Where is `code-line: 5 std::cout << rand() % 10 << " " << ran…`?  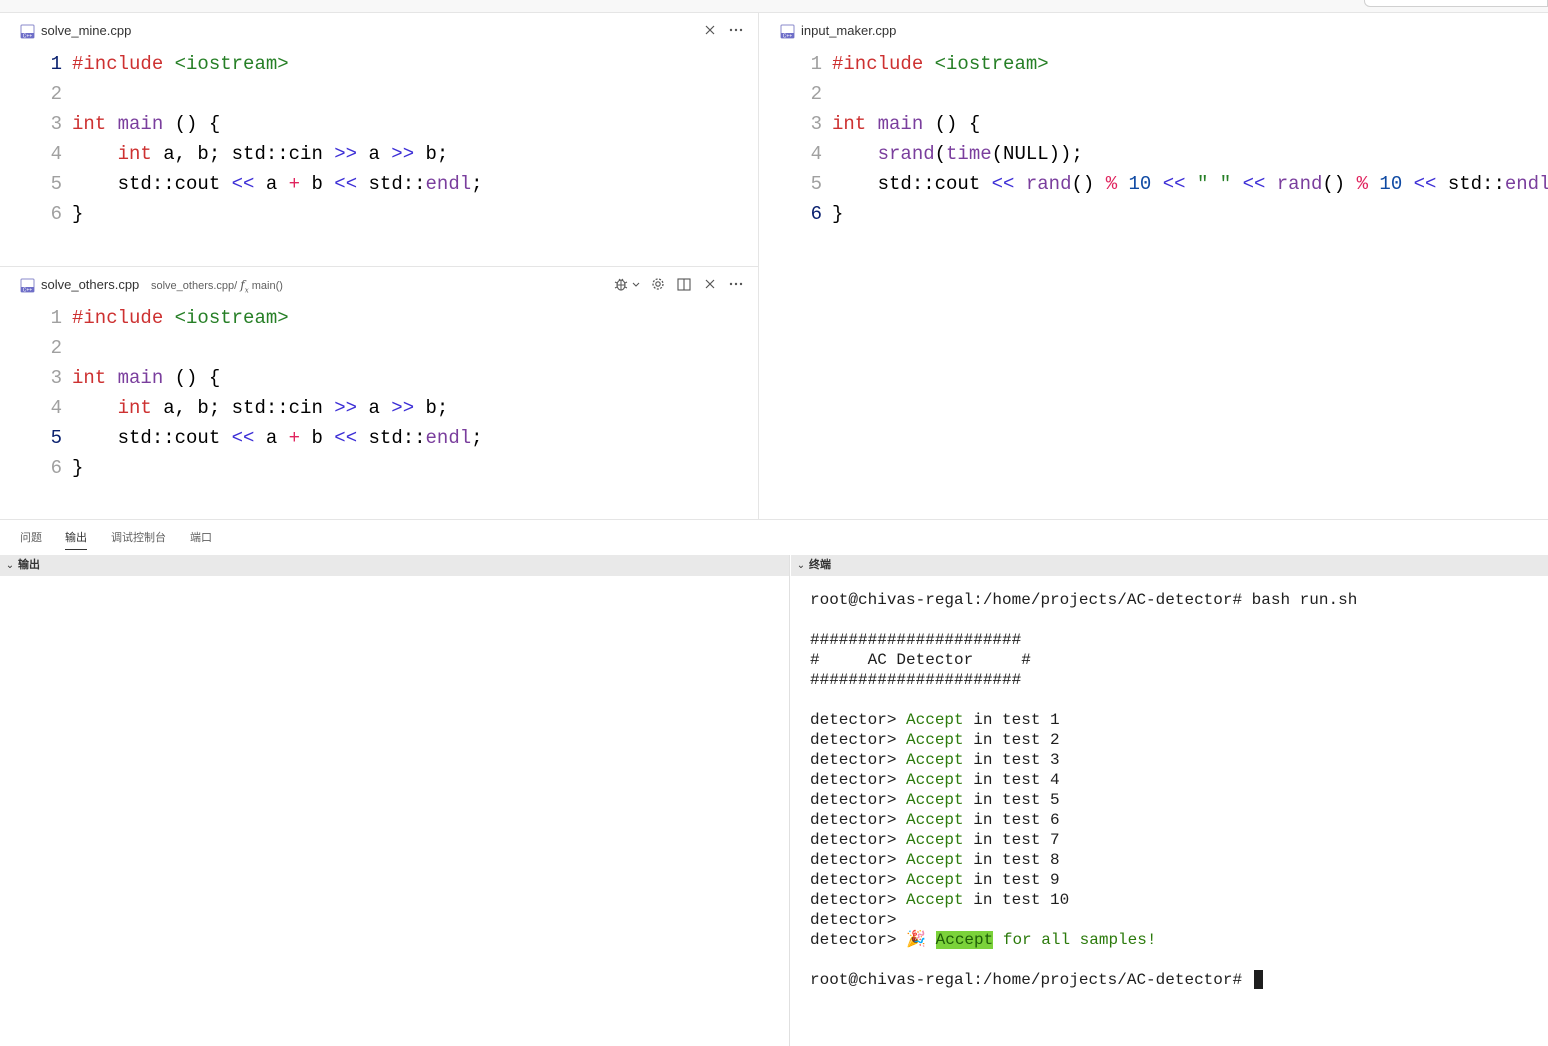 code-line: 5 std::cout << rand() % 10 << " " << ran… is located at coordinates (1154, 184).